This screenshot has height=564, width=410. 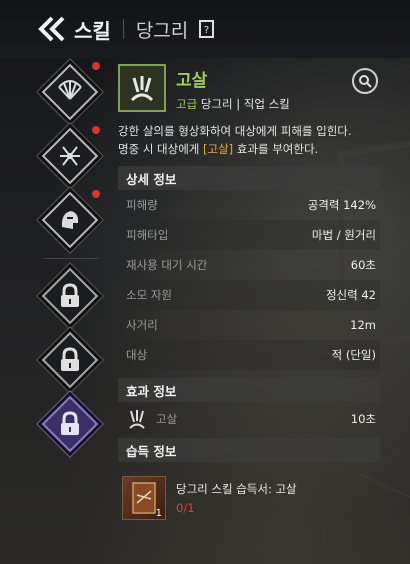 I want to click on detail-row: 재사용 대기 시간 60초, so click(x=249, y=265).